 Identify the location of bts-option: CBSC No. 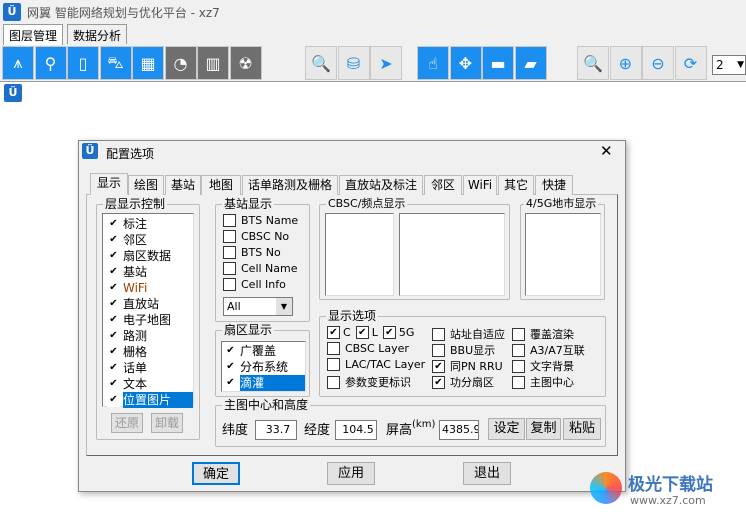
(256, 236).